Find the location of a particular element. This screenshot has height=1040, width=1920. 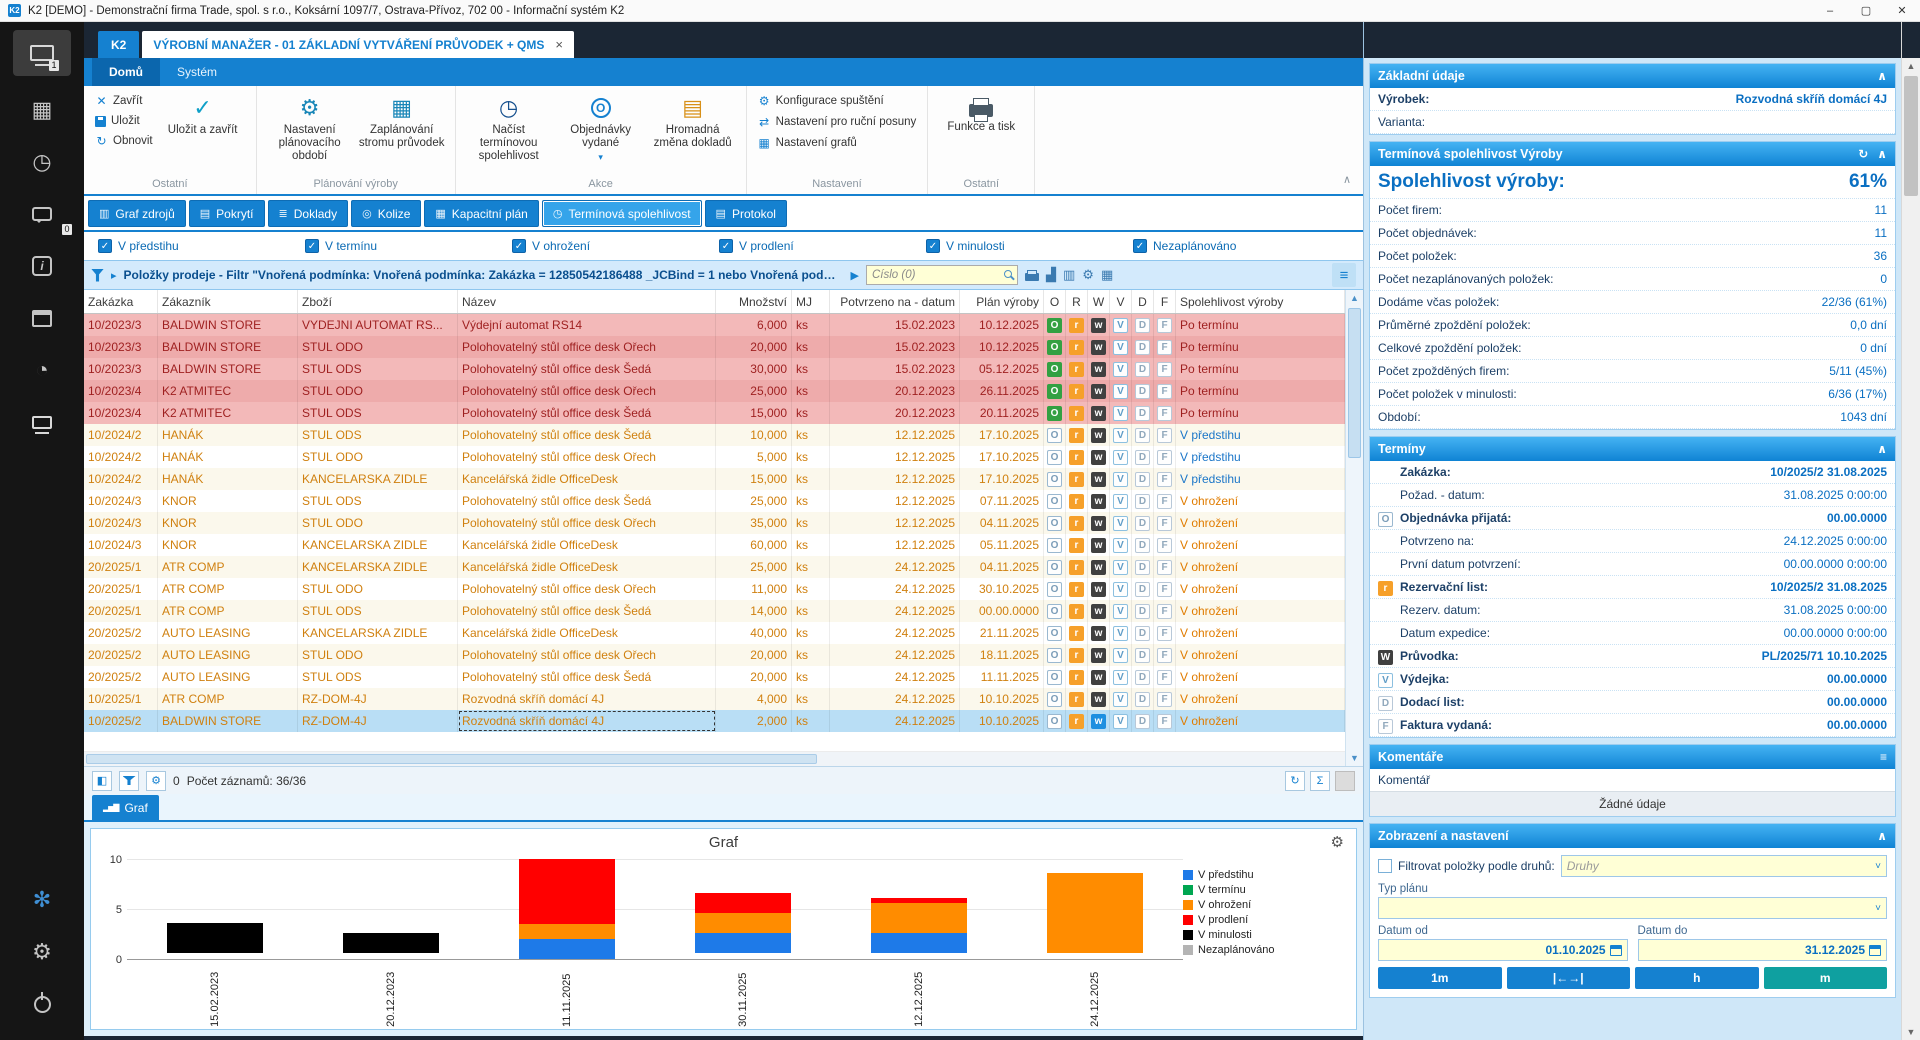

column-header-7: Plán výroby is located at coordinates (1002, 301).